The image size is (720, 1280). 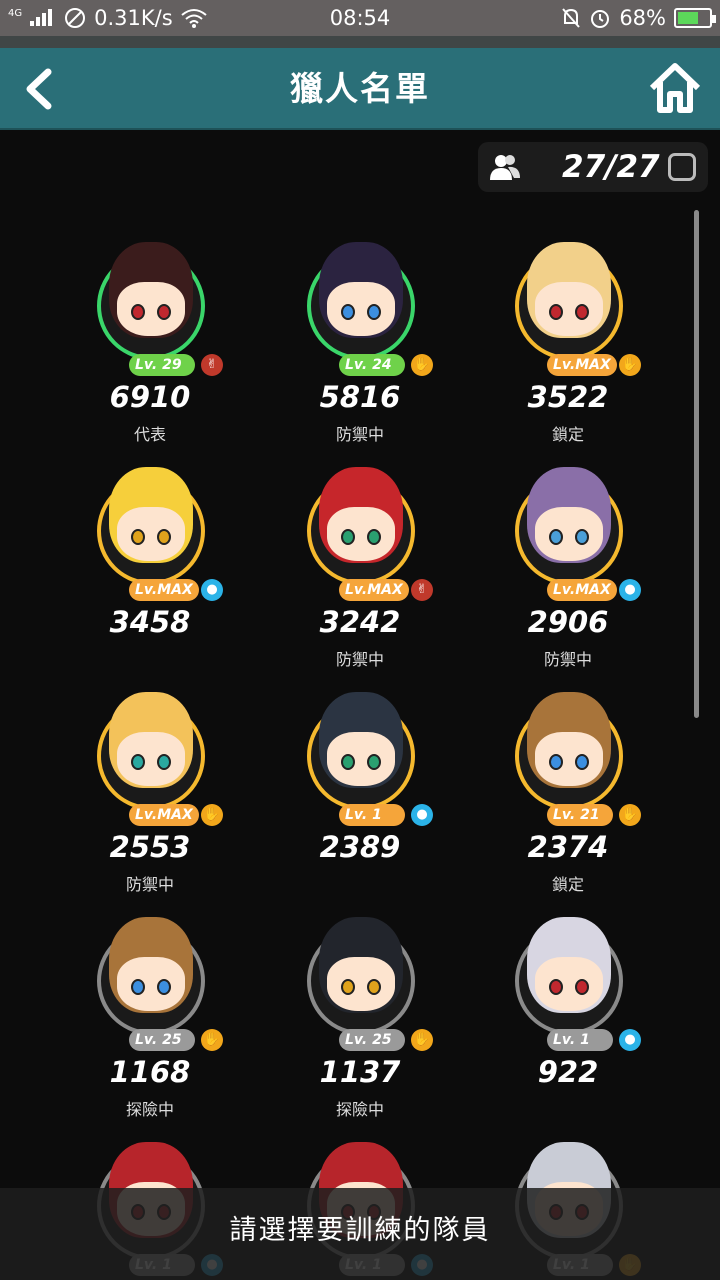 I want to click on hunter-card: Lv. 21 ✋ 2374 鎖定, so click(x=568, y=776).